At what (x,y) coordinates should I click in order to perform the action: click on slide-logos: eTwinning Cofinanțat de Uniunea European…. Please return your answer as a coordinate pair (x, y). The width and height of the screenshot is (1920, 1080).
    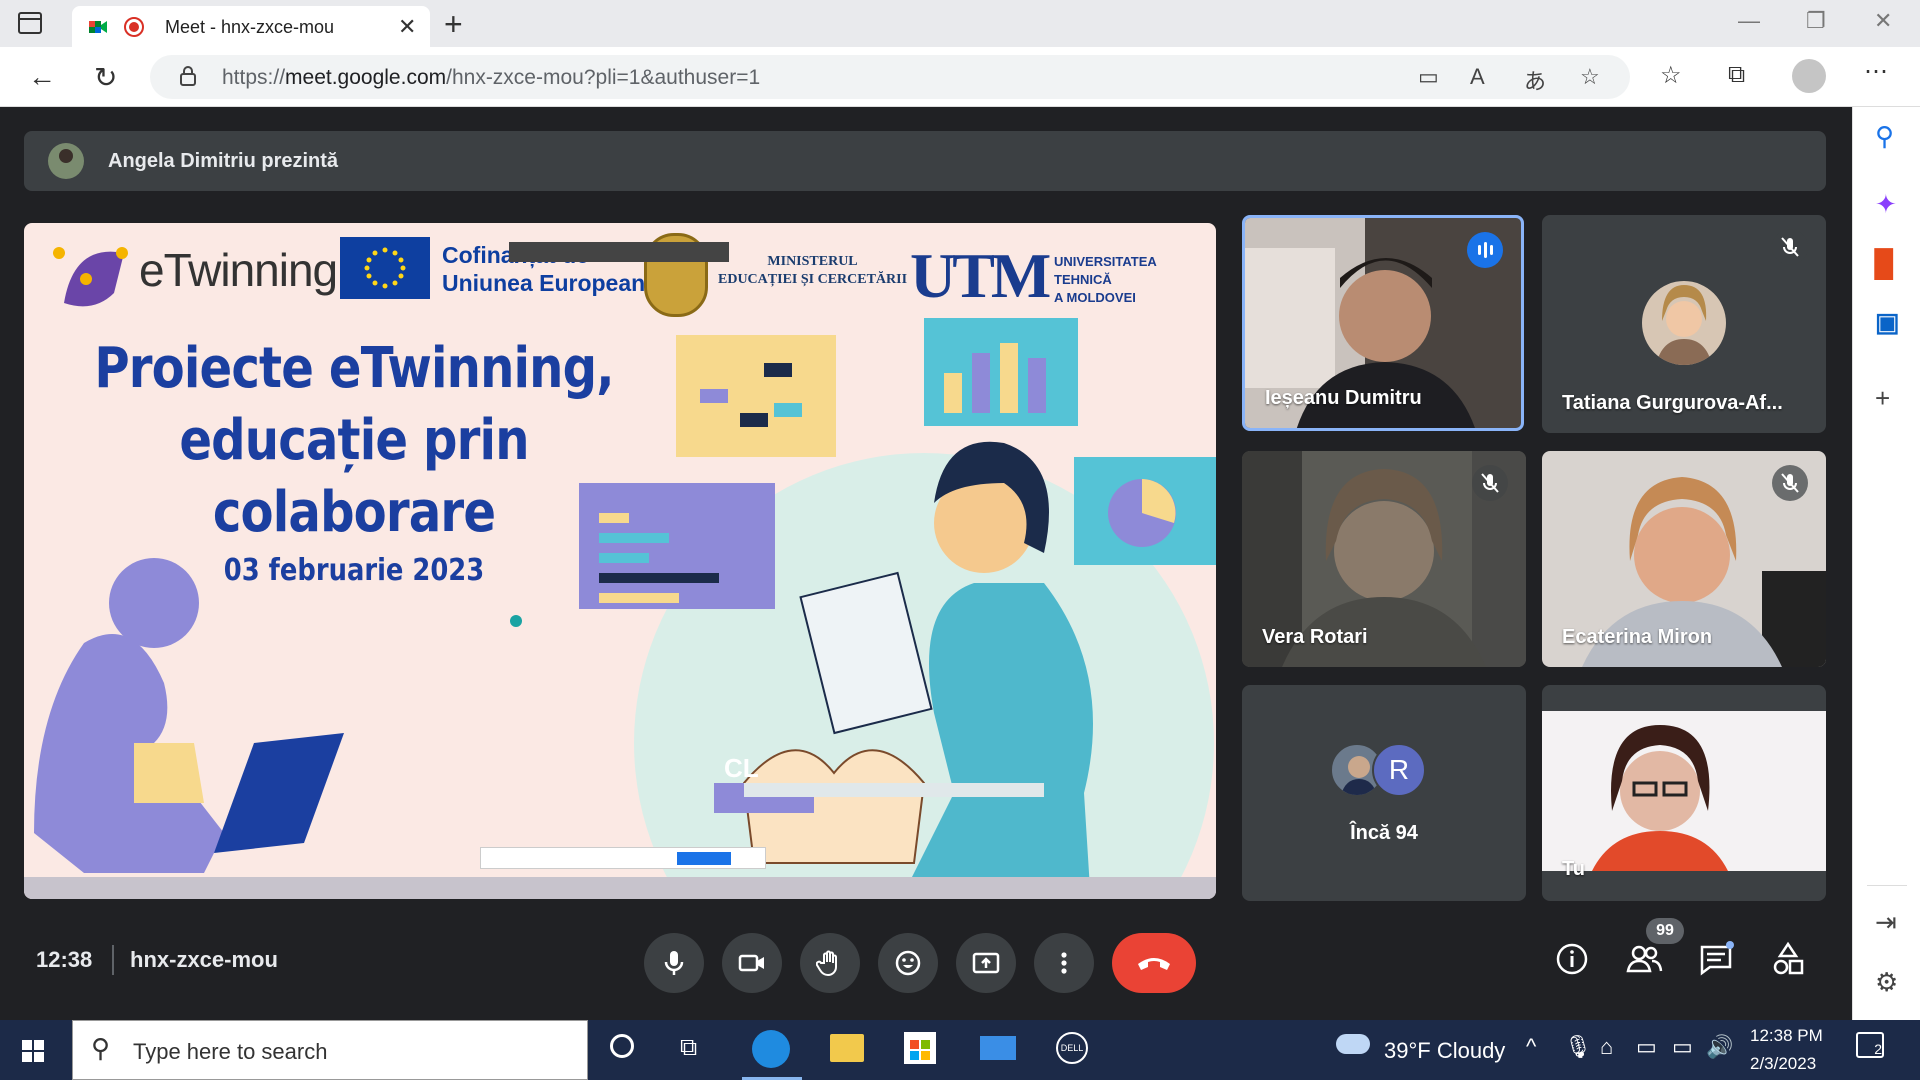
    Looking at the image, I should click on (620, 278).